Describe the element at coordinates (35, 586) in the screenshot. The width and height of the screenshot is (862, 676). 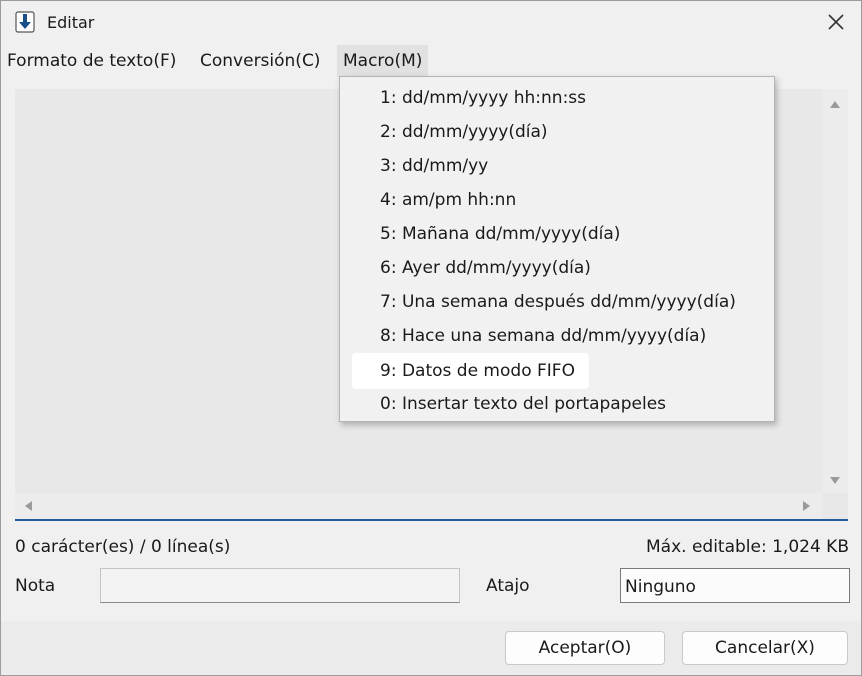
I see `note-label: Nota` at that location.